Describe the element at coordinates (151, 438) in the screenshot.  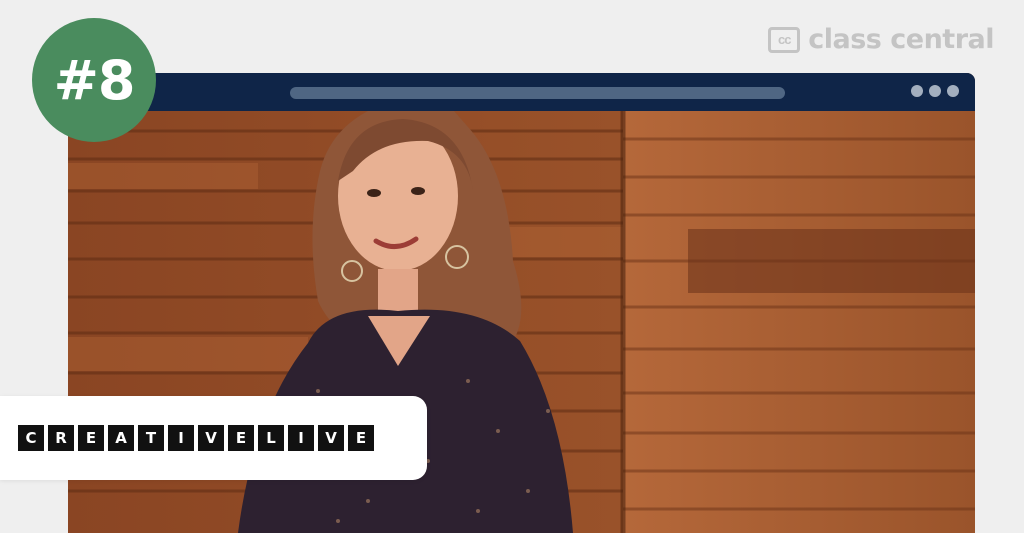
I see `provider-letter: T` at that location.